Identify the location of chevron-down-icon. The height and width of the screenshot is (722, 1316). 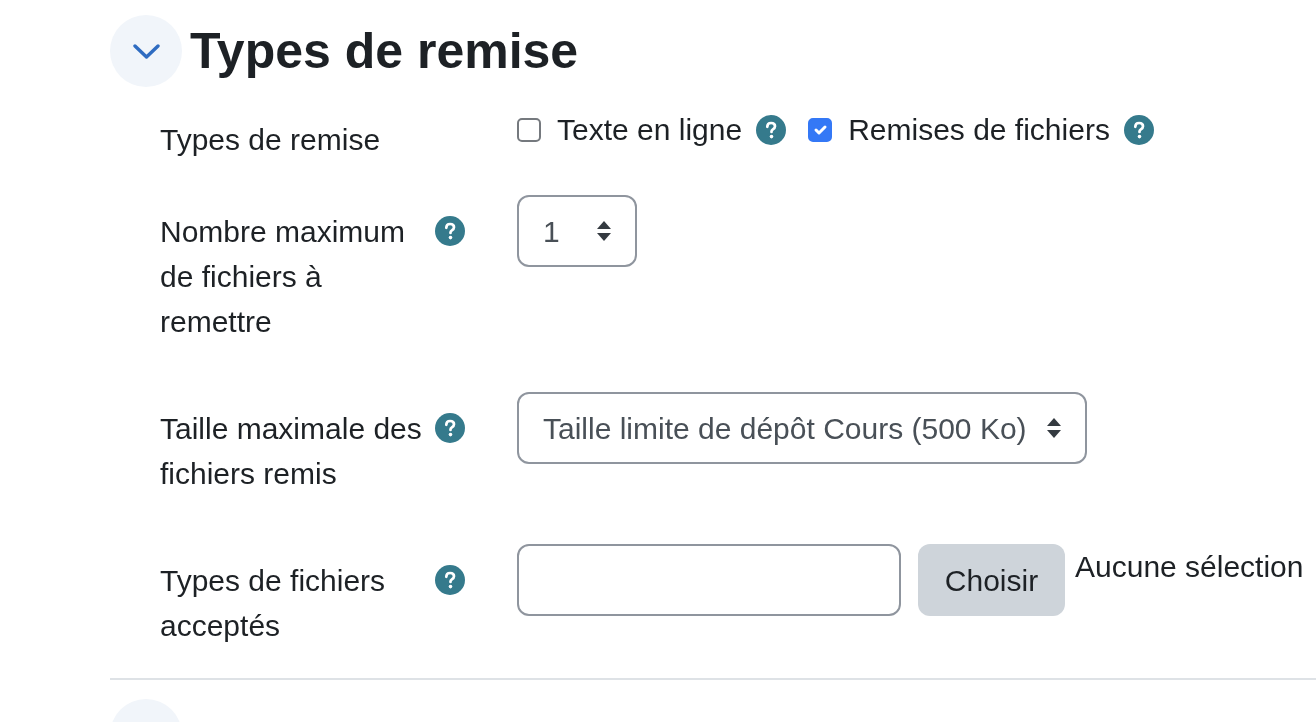
(146, 51).